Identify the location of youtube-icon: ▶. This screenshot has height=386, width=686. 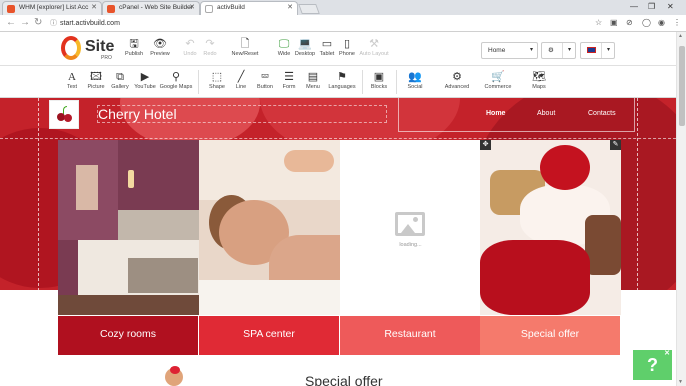
(145, 77).